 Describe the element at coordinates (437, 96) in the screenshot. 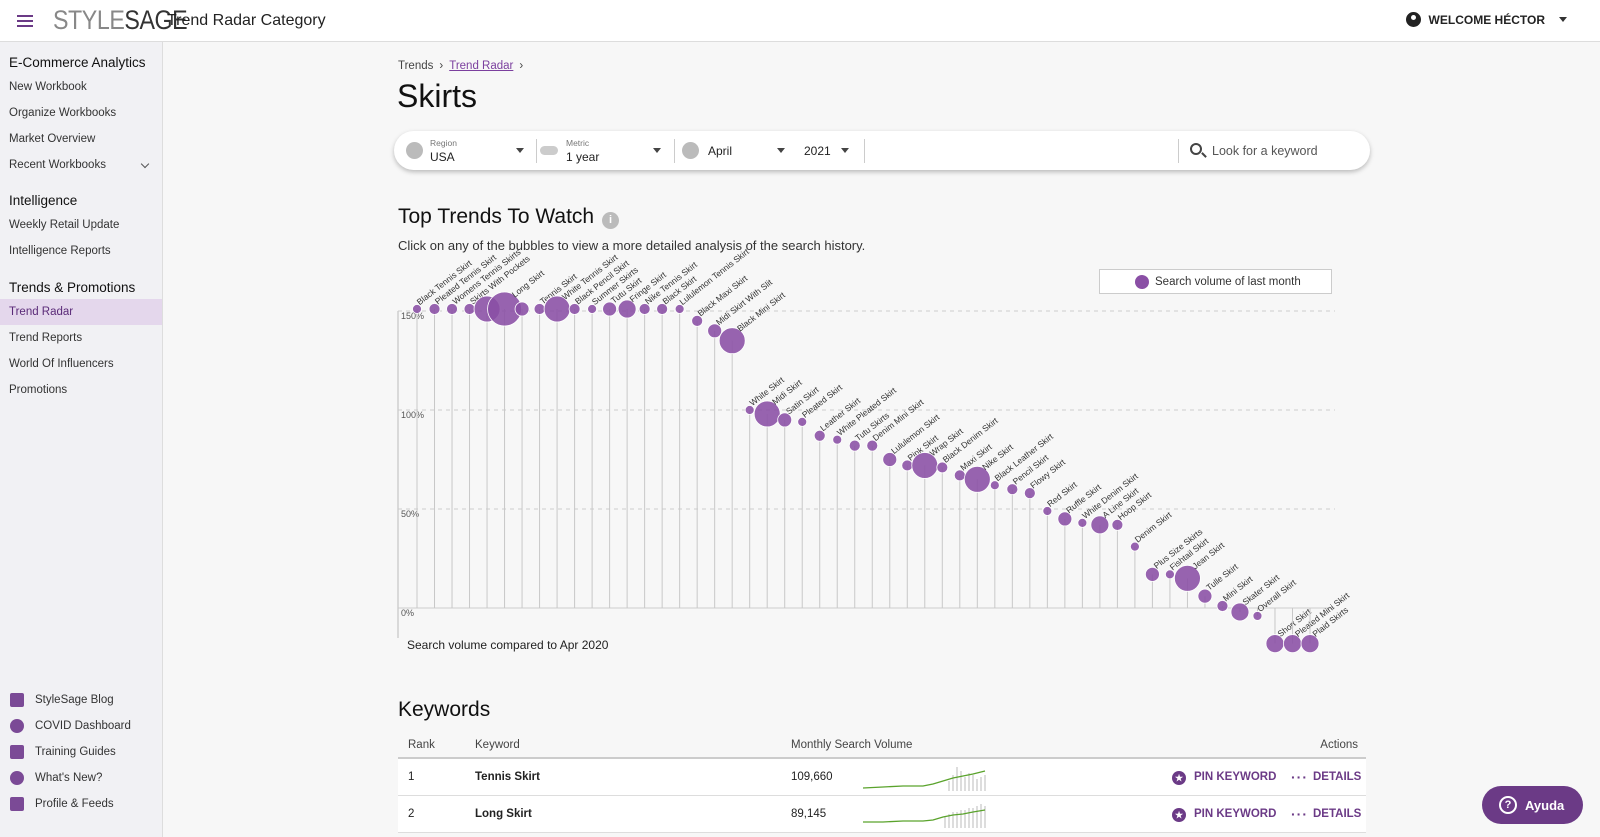

I see `page-title: Skirts` at that location.